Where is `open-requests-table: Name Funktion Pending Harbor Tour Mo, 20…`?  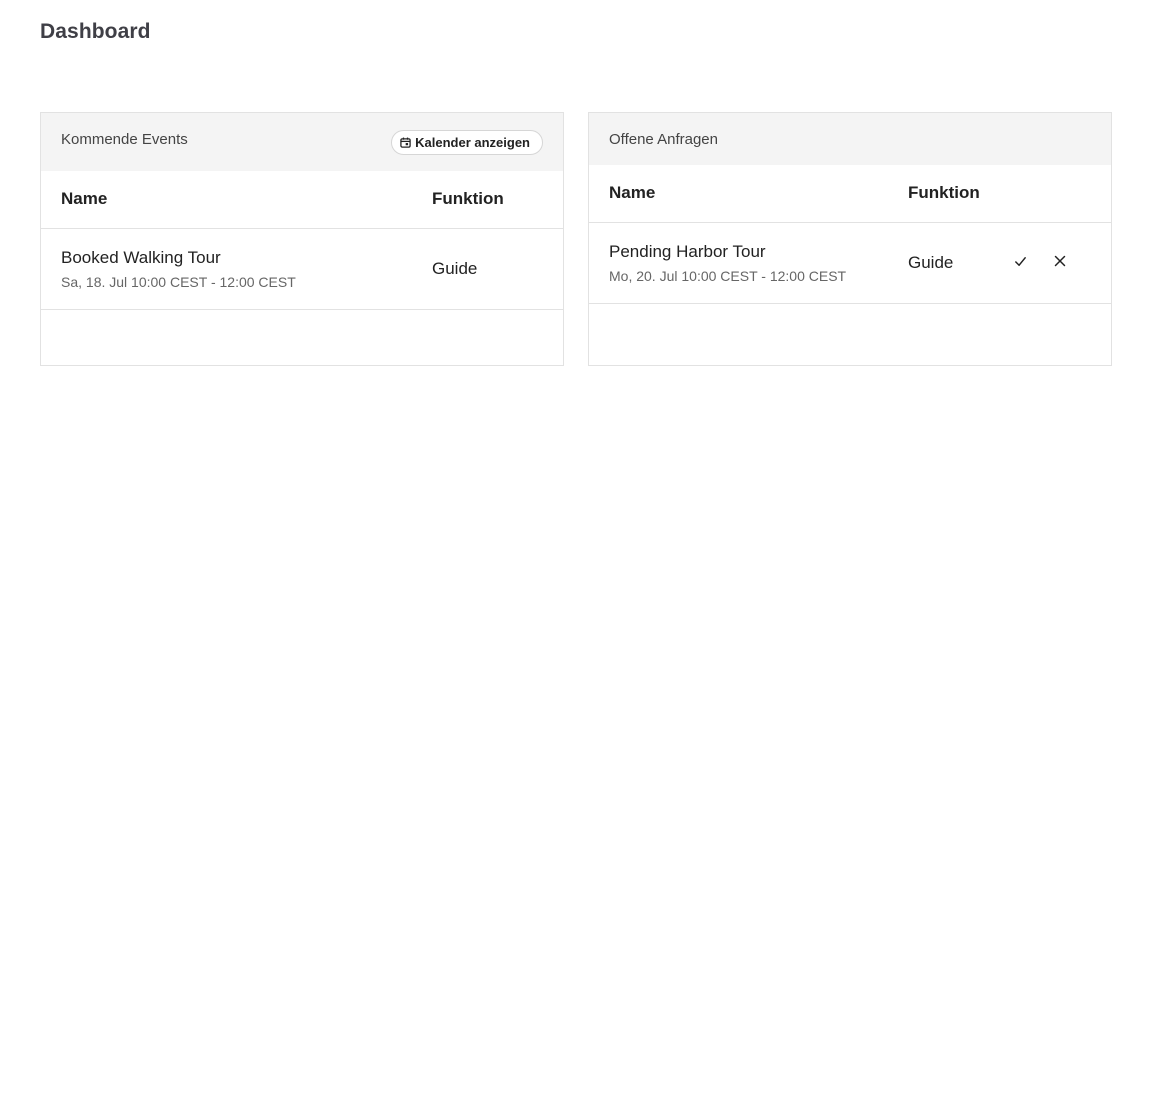
open-requests-table: Name Funktion Pending Harbor Tour Mo, 20… is located at coordinates (850, 234).